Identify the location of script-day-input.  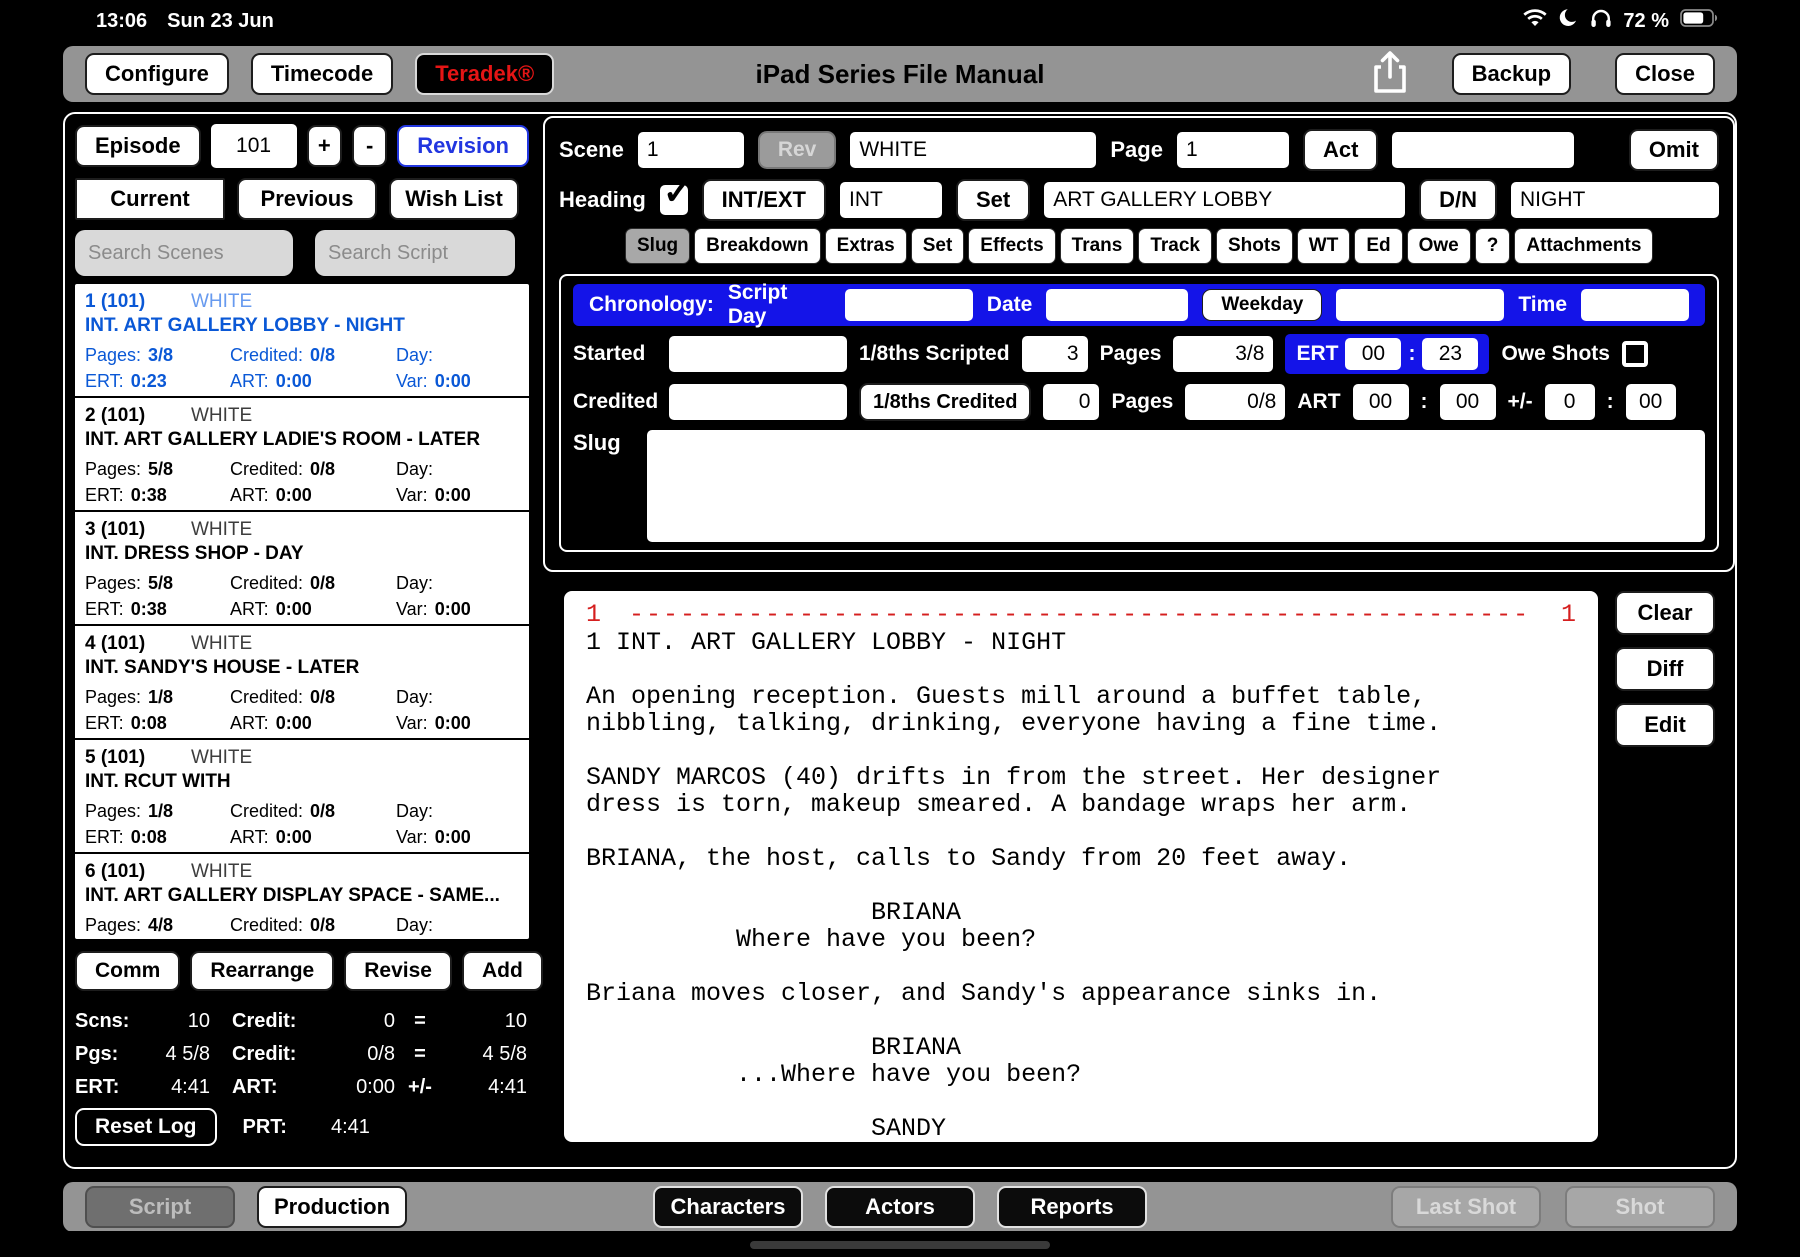
(908, 305).